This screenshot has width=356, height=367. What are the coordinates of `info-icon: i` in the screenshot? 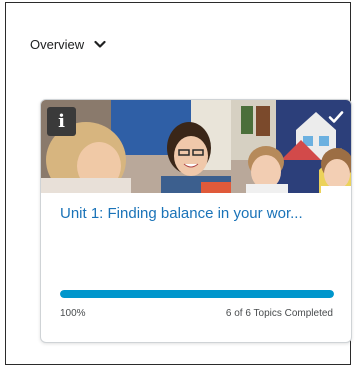 It's located at (61, 121).